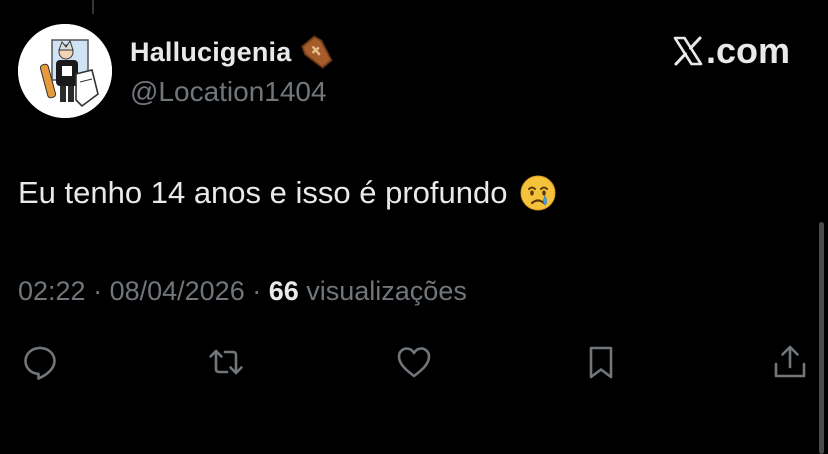  What do you see at coordinates (210, 52) in the screenshot?
I see `author-display-name: Hallucigenia` at bounding box center [210, 52].